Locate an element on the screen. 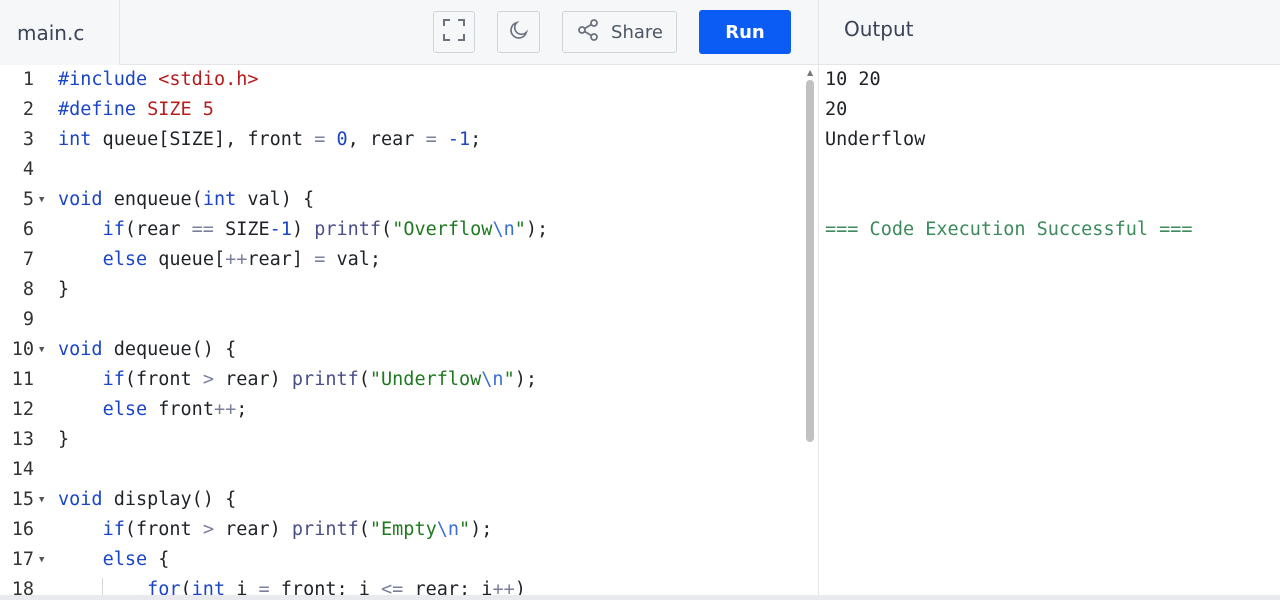 This screenshot has height=600, width=1280. code-token: ); is located at coordinates (481, 529).